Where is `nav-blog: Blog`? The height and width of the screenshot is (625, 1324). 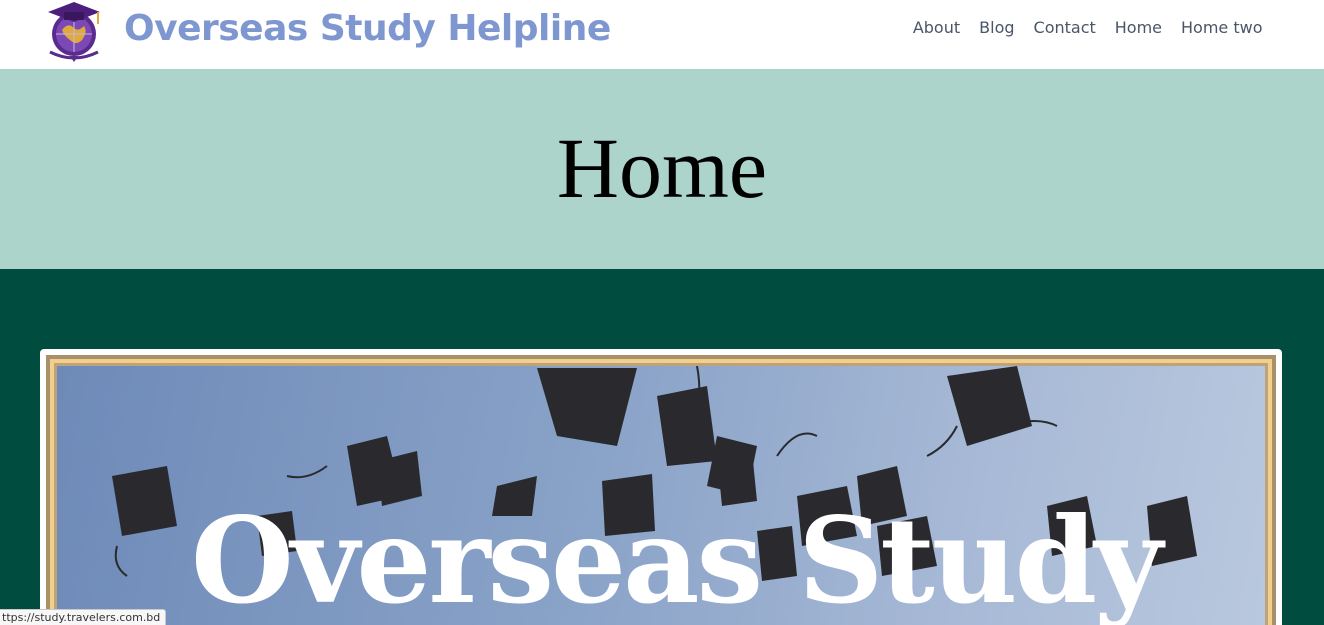
nav-blog: Blog is located at coordinates (997, 28).